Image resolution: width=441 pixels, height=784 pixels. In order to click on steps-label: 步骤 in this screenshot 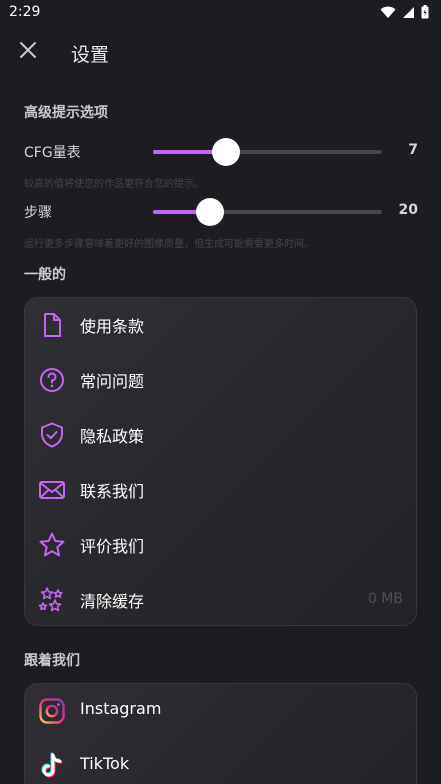, I will do `click(38, 213)`.